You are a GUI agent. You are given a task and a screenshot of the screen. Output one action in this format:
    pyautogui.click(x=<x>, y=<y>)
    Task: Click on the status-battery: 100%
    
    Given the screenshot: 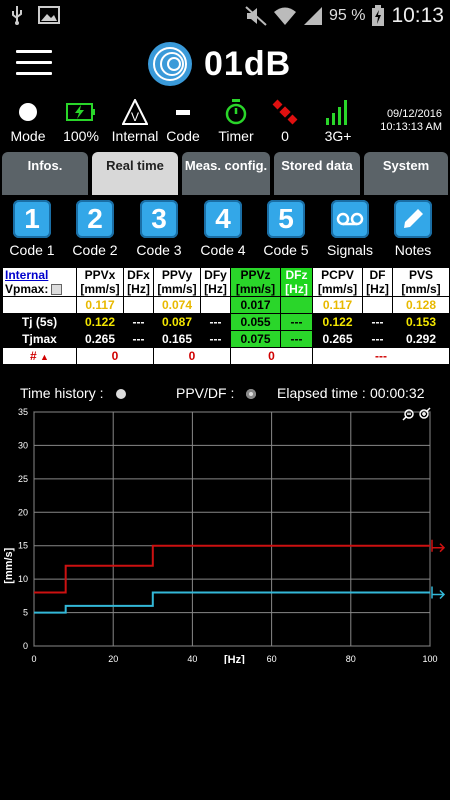 What is the action you would take?
    pyautogui.click(x=81, y=121)
    